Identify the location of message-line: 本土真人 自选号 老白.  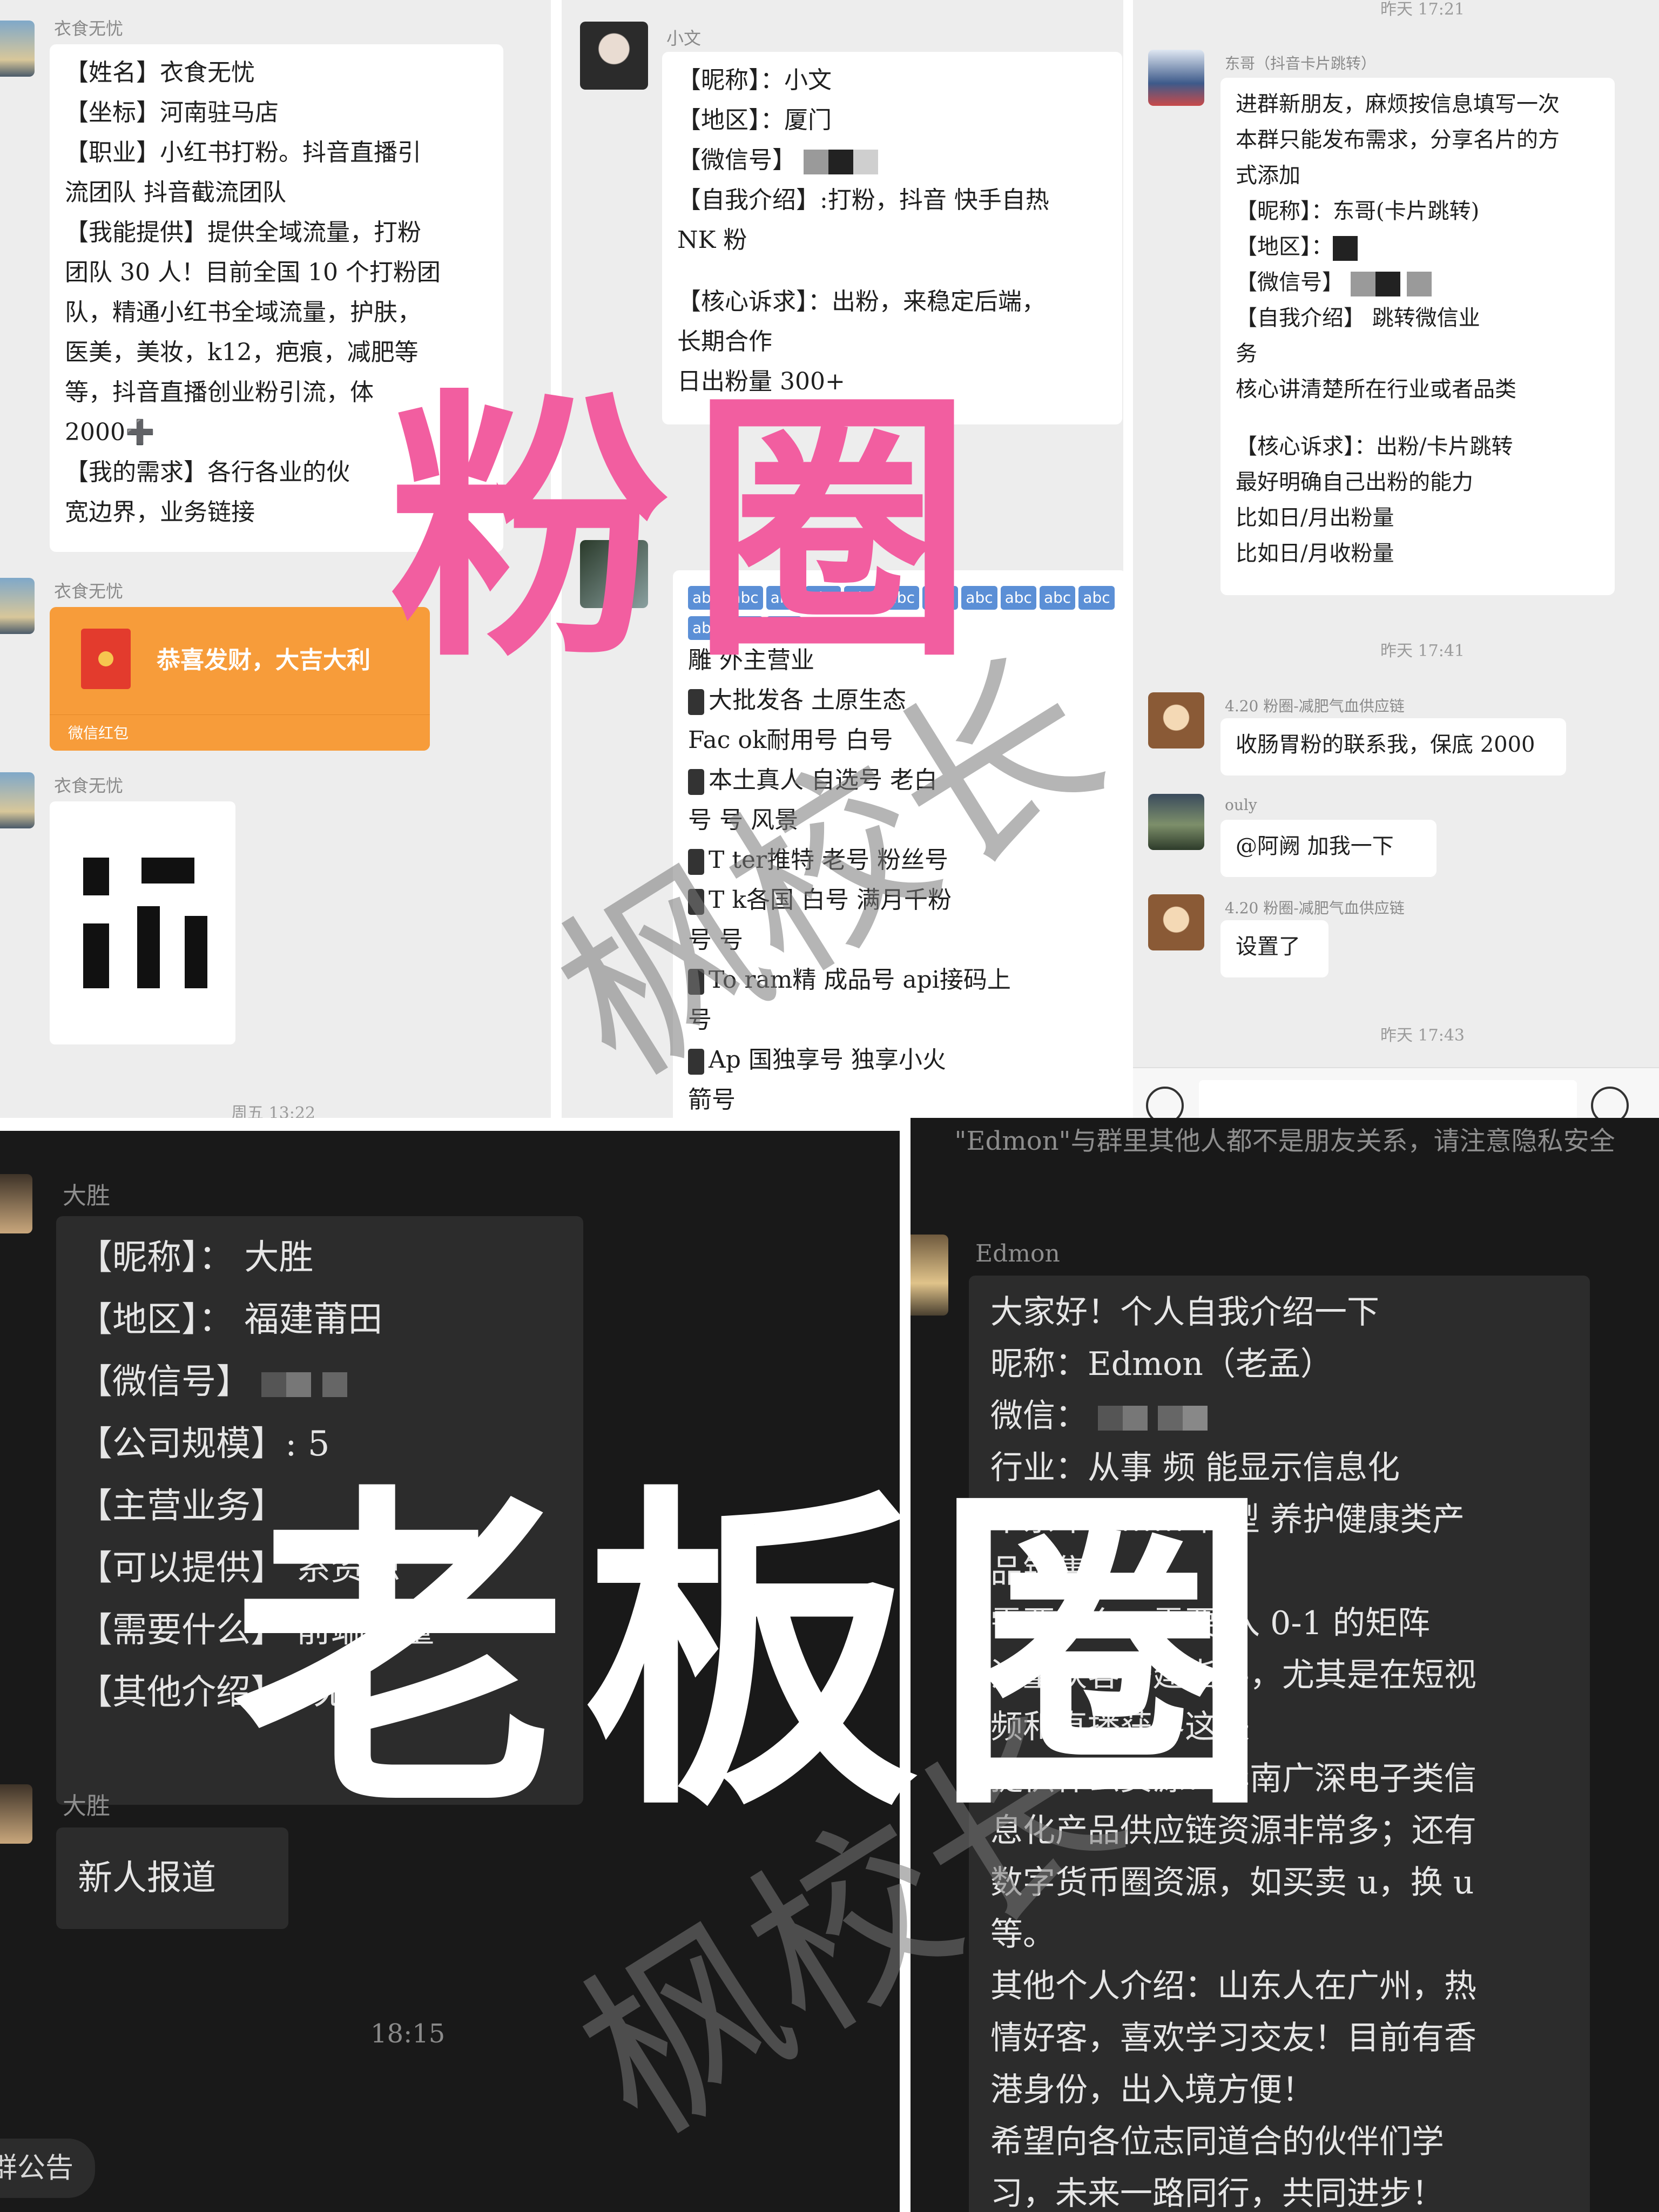
(899, 780).